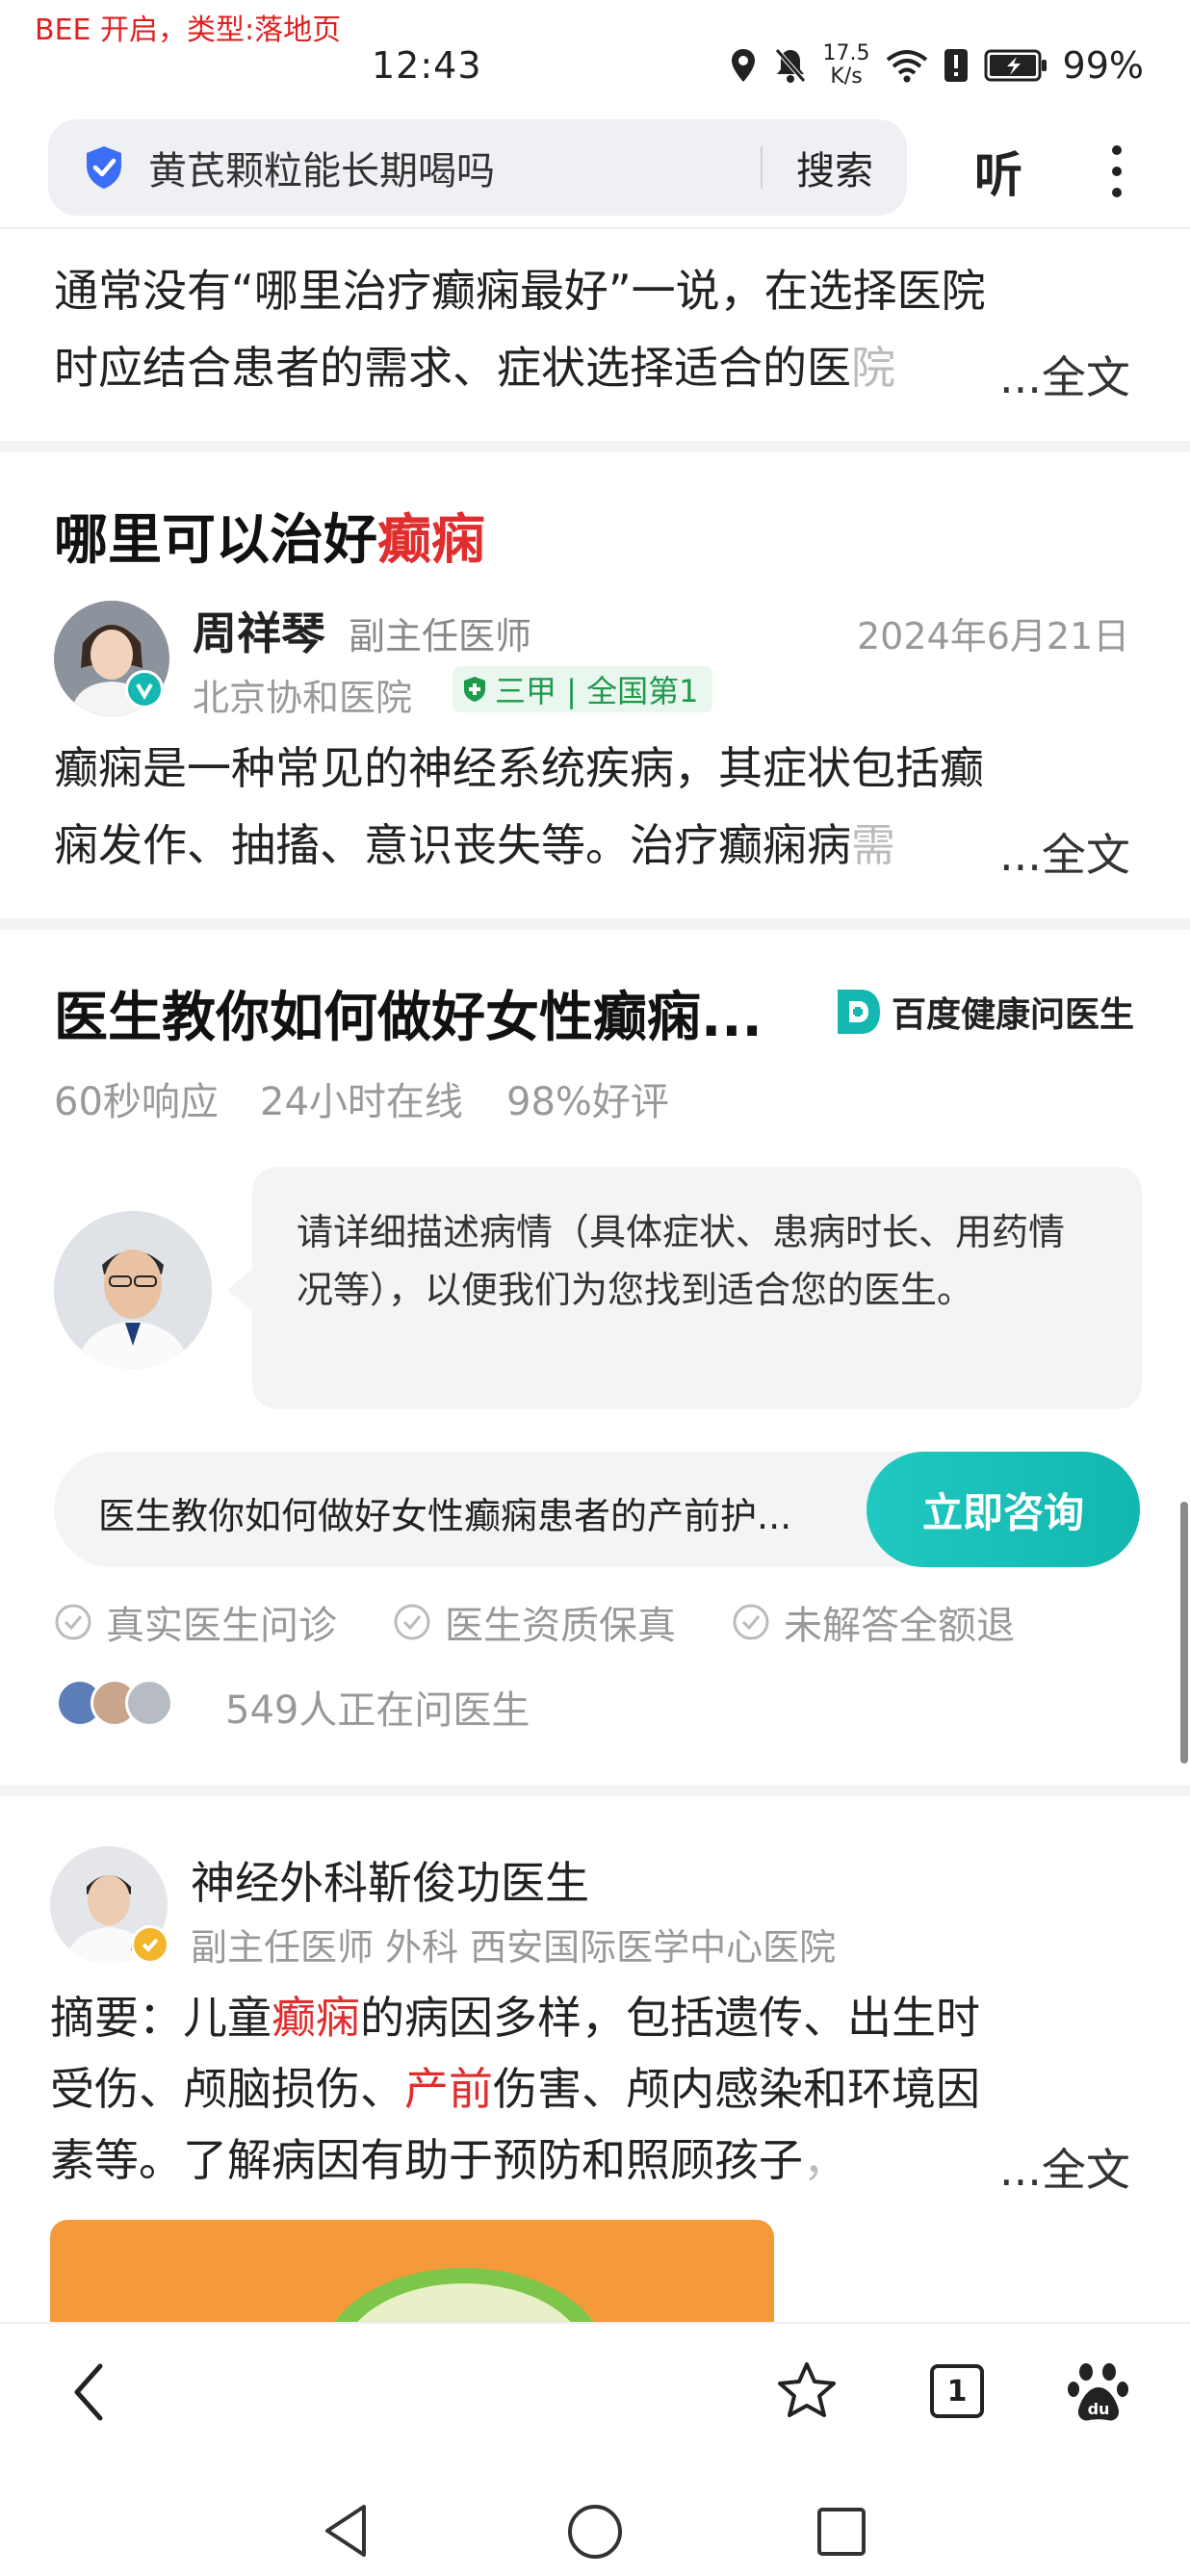 The width and height of the screenshot is (1190, 2576). What do you see at coordinates (1117, 171) in the screenshot?
I see `more-menu-icon` at bounding box center [1117, 171].